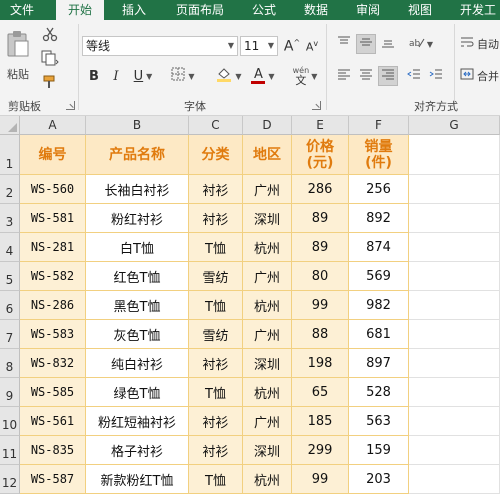  I want to click on cell-e6: 99, so click(320, 305).